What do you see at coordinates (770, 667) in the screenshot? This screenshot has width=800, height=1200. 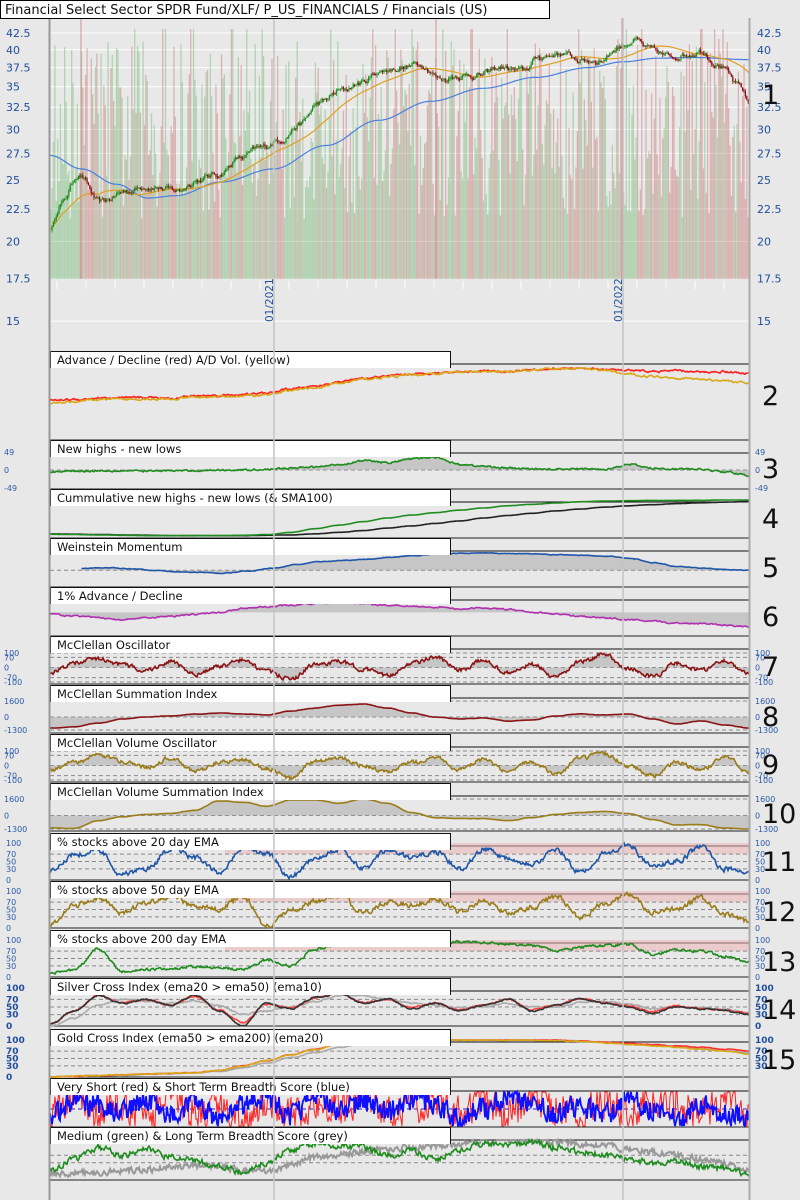 I see `panel-number: 7` at bounding box center [770, 667].